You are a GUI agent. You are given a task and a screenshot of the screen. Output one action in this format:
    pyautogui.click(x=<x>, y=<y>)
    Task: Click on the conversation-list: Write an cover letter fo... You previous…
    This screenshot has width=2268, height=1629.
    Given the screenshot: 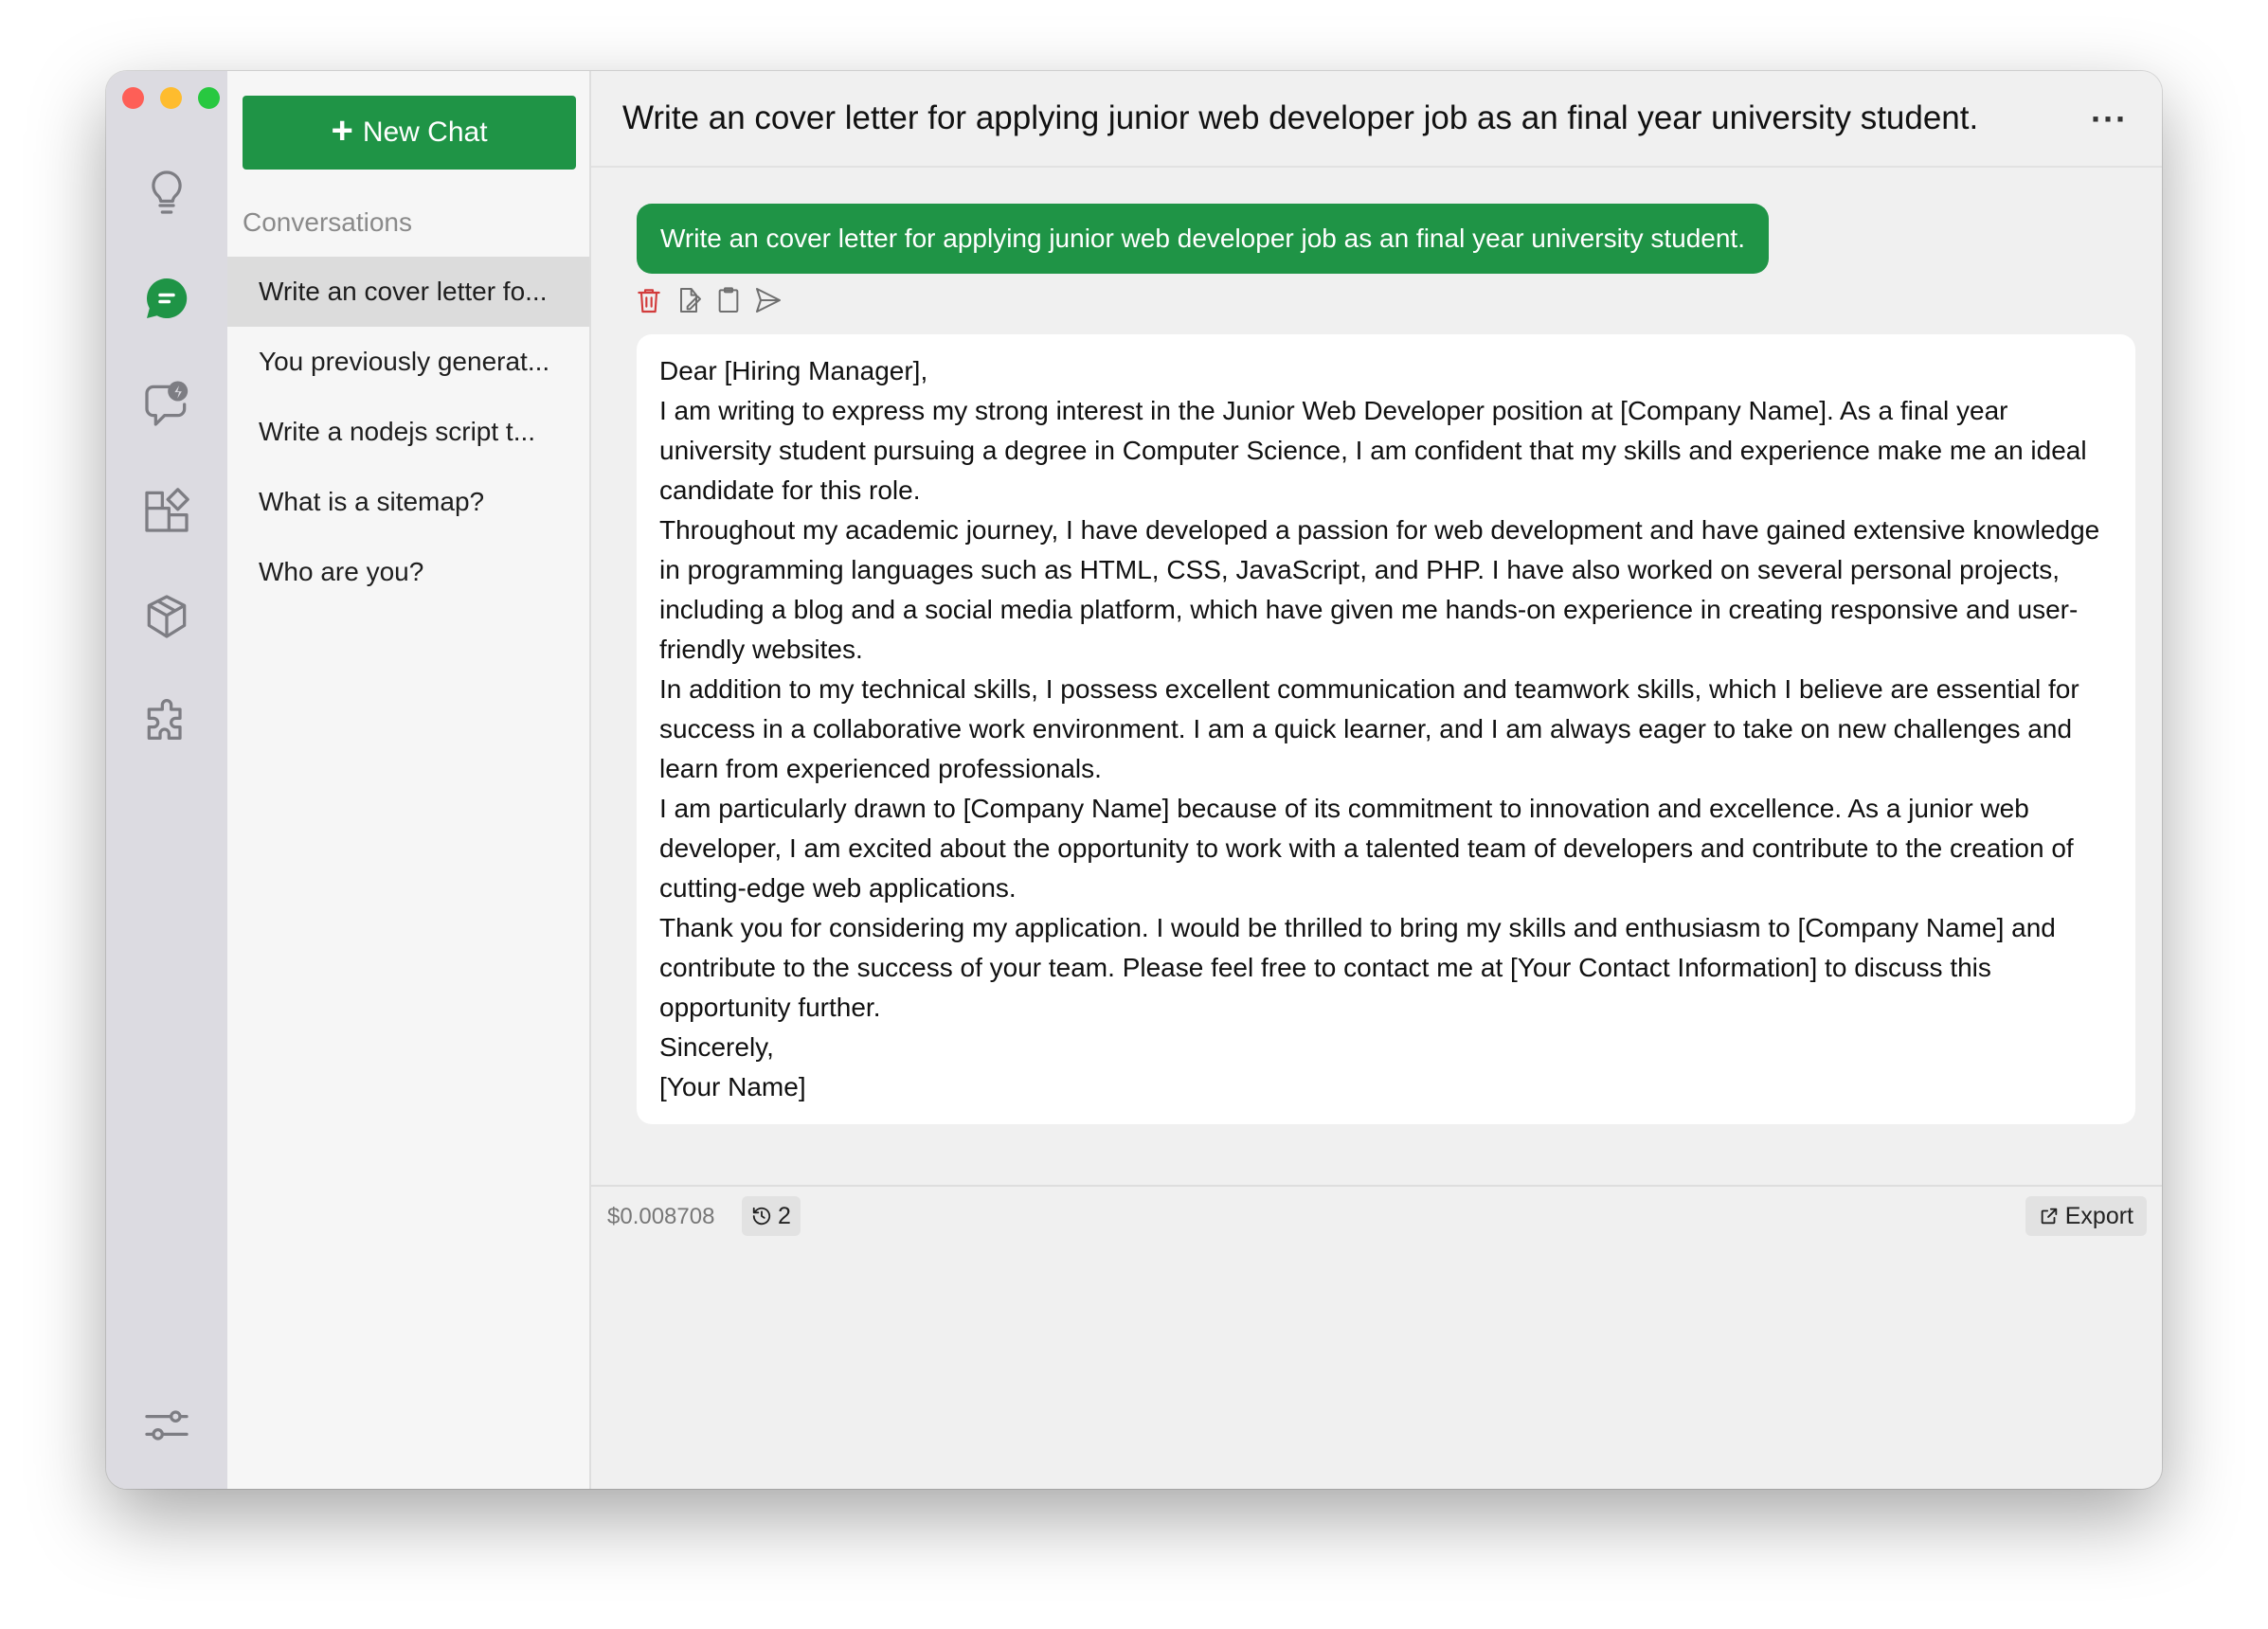 What is the action you would take?
    pyautogui.click(x=408, y=432)
    